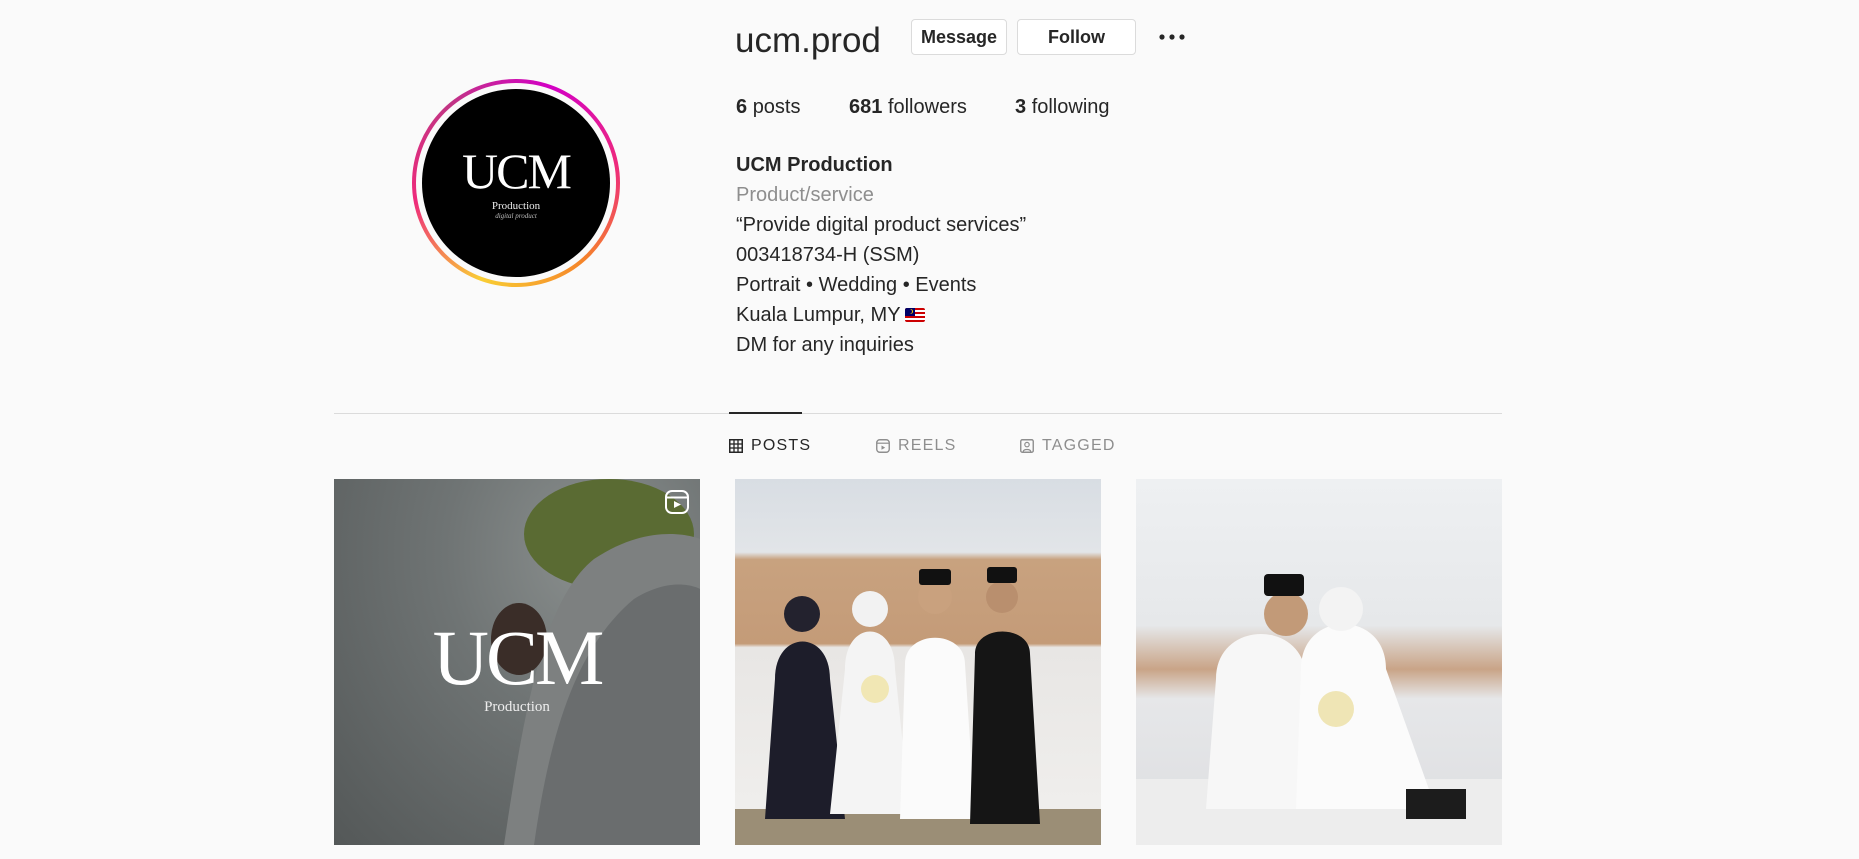 Image resolution: width=1859 pixels, height=859 pixels. What do you see at coordinates (1079, 445) in the screenshot?
I see `tab-tagged-label: TAGGED` at bounding box center [1079, 445].